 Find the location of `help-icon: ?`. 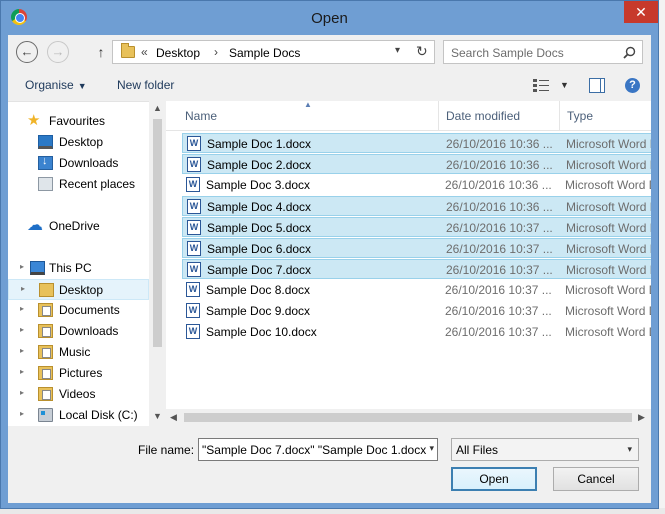

help-icon: ? is located at coordinates (632, 85).